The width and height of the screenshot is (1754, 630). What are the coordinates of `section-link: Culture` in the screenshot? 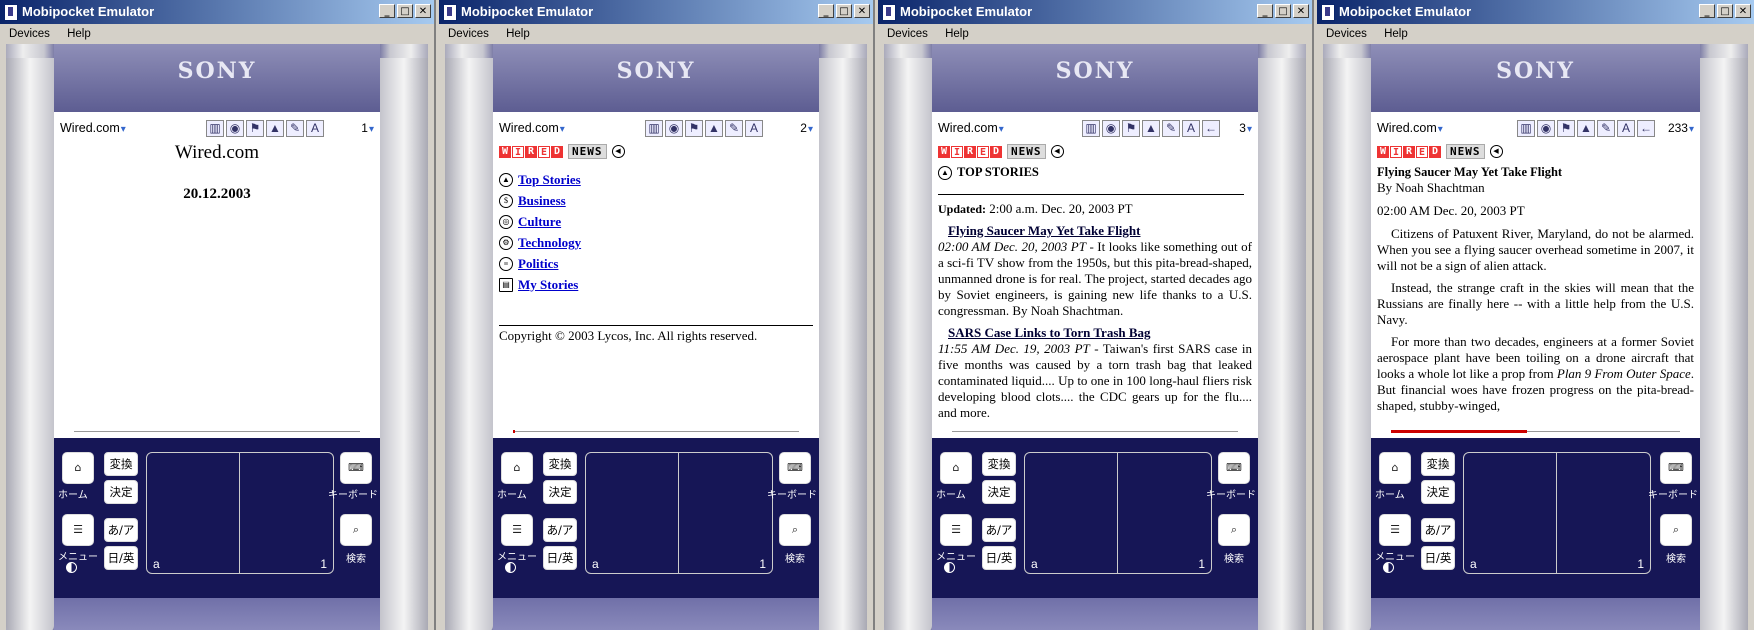 It's located at (539, 222).